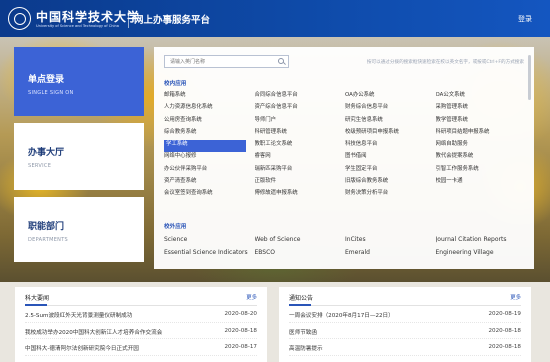 The width and height of the screenshot is (550, 362). I want to click on internal-app-link: 引智工作服务系统, so click(481, 171).